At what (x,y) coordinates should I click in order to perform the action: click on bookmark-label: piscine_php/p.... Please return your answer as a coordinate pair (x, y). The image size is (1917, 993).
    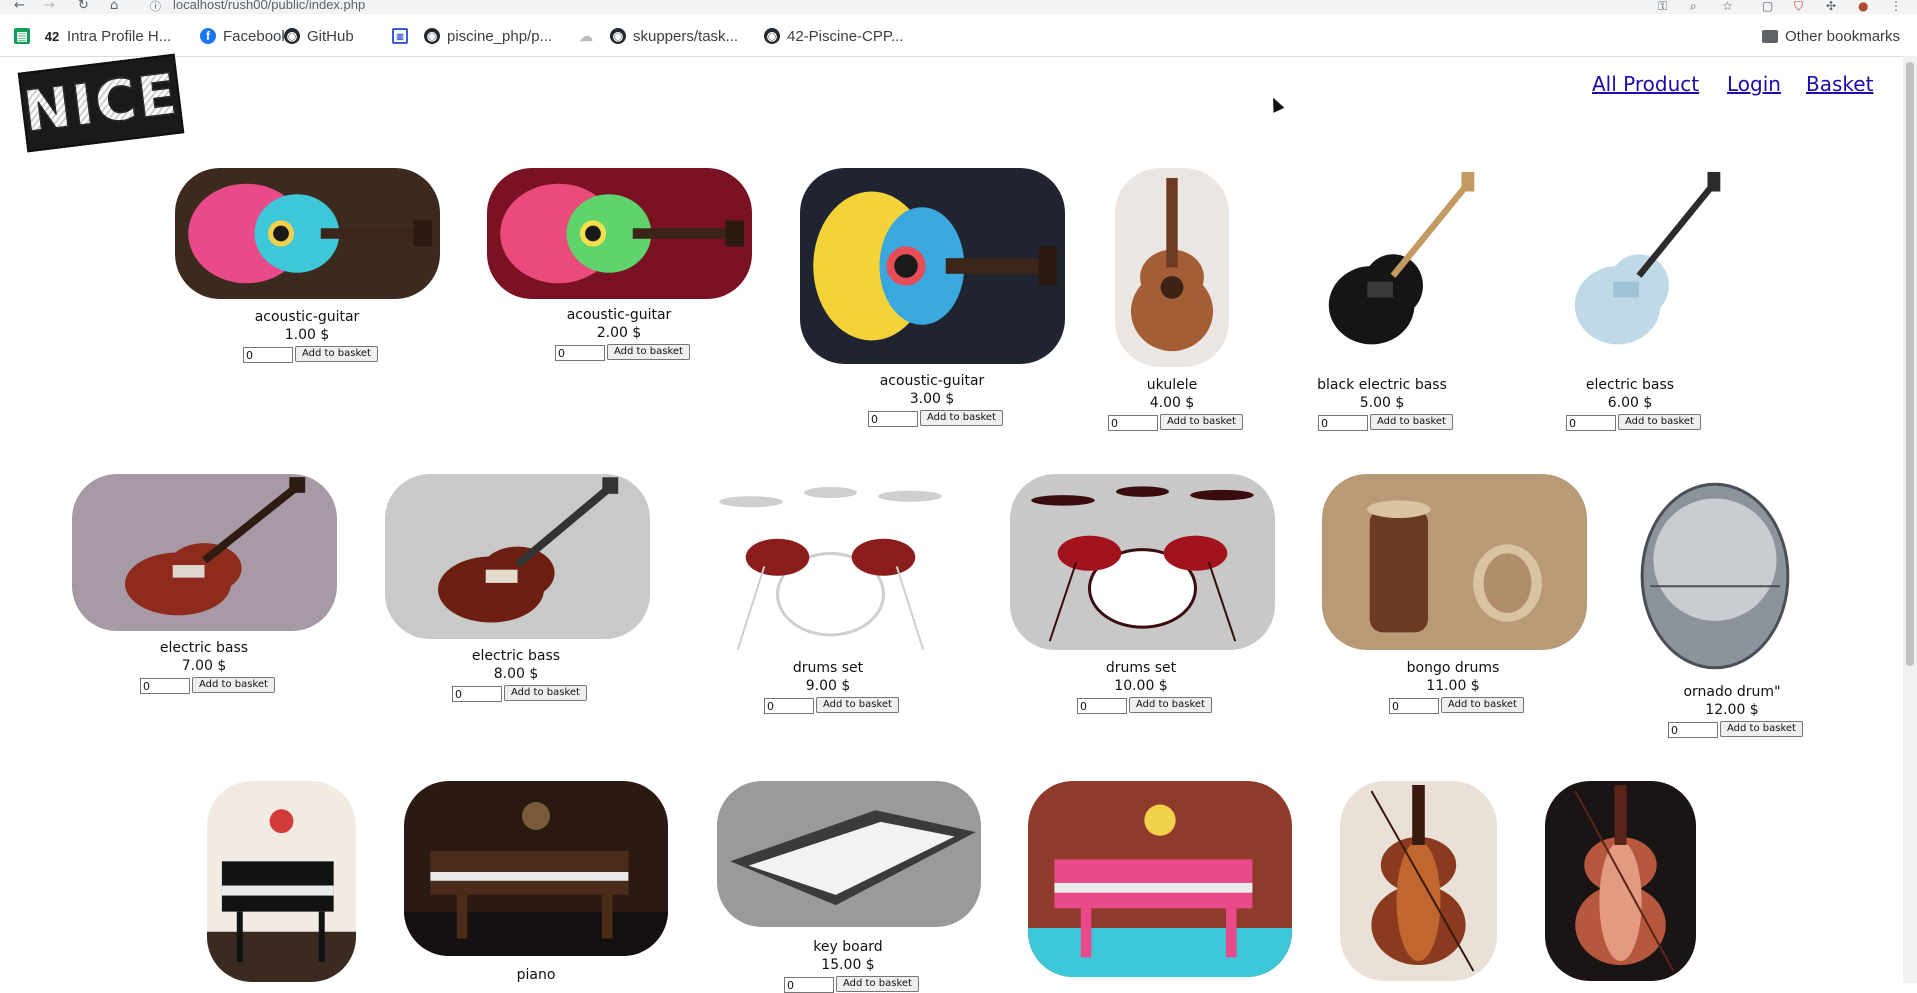
    Looking at the image, I should click on (500, 36).